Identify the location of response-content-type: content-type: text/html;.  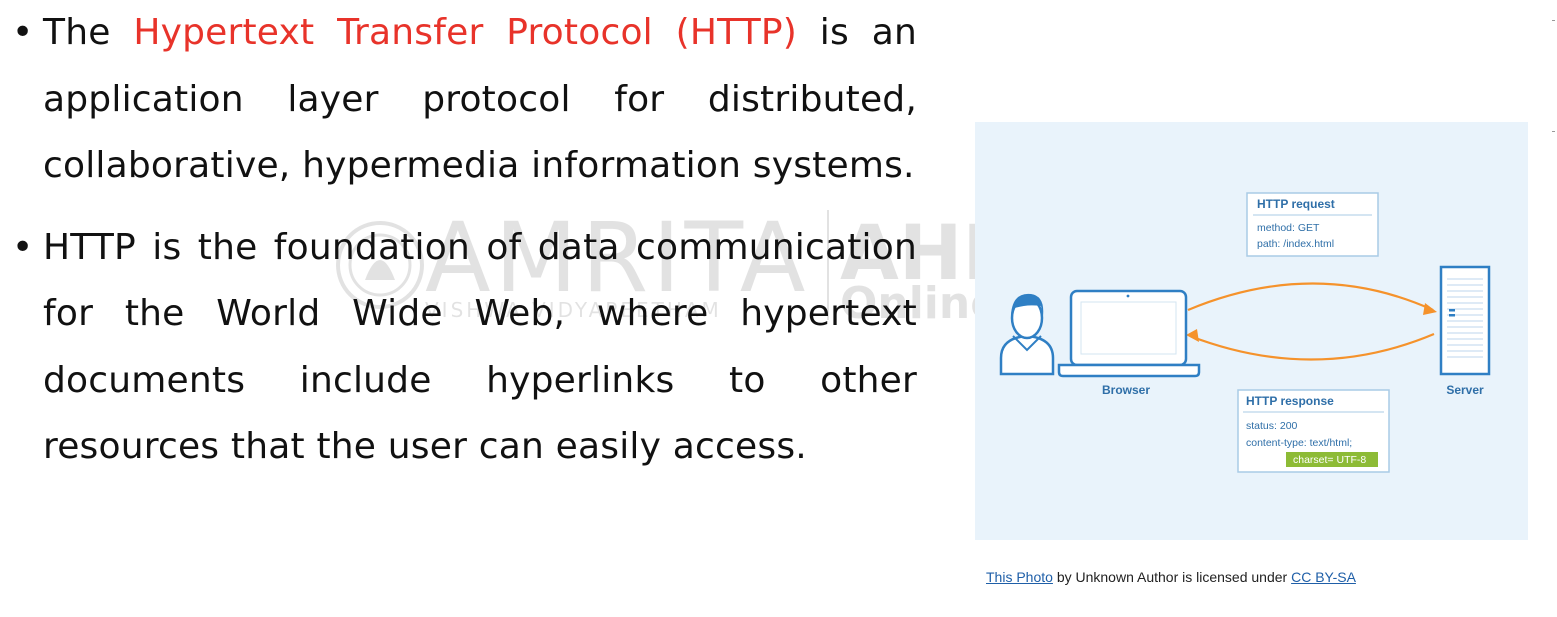
(1299, 443).